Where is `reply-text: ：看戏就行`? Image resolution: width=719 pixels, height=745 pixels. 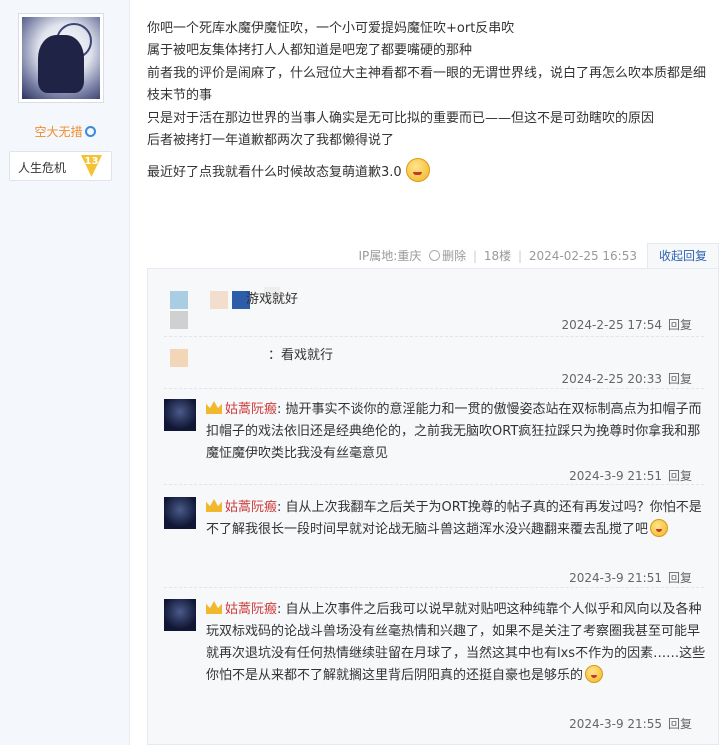 reply-text: ：看戏就行 is located at coordinates (301, 355).